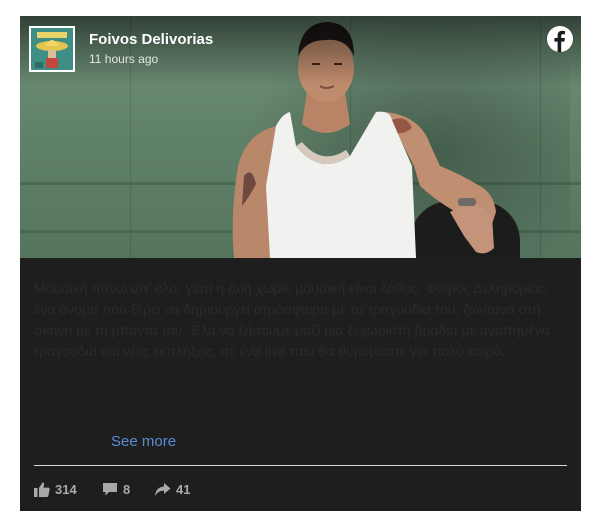  Describe the element at coordinates (110, 488) in the screenshot. I see `comment-icon` at that location.